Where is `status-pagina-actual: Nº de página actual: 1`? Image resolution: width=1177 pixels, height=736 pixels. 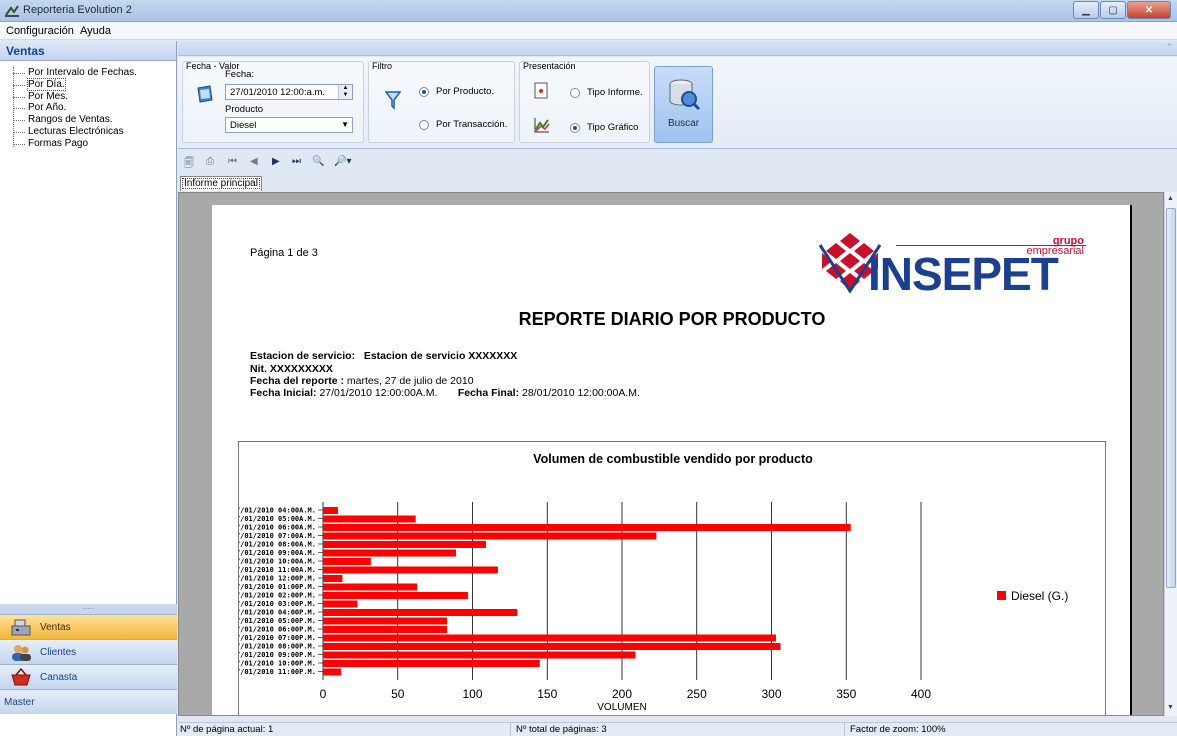
status-pagina-actual: Nº de página actual: 1 is located at coordinates (227, 729).